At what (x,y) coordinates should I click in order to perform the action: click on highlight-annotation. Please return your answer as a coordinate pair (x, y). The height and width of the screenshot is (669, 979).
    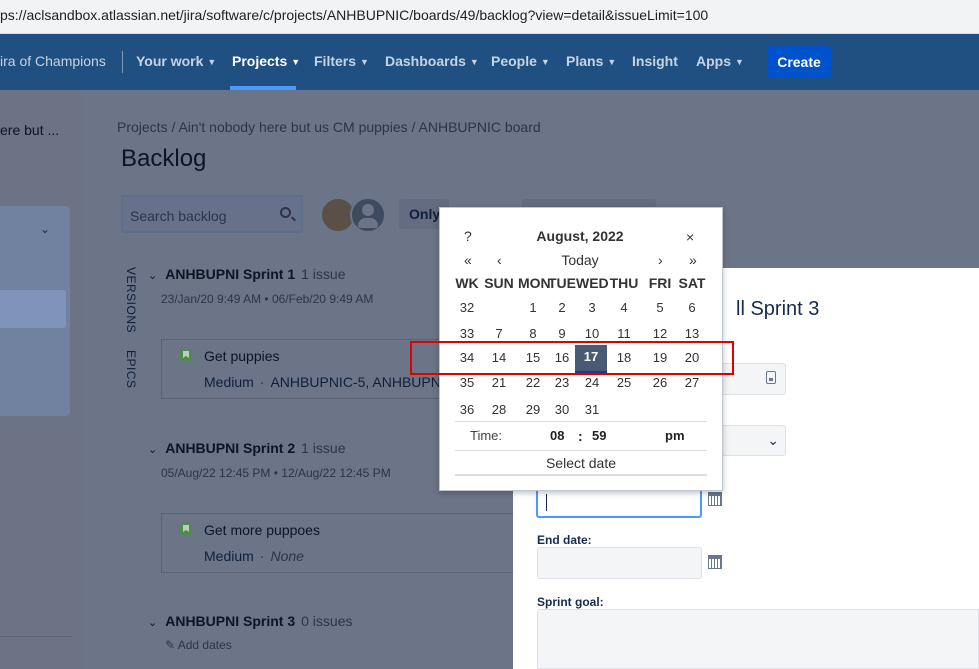
    Looking at the image, I should click on (572, 358).